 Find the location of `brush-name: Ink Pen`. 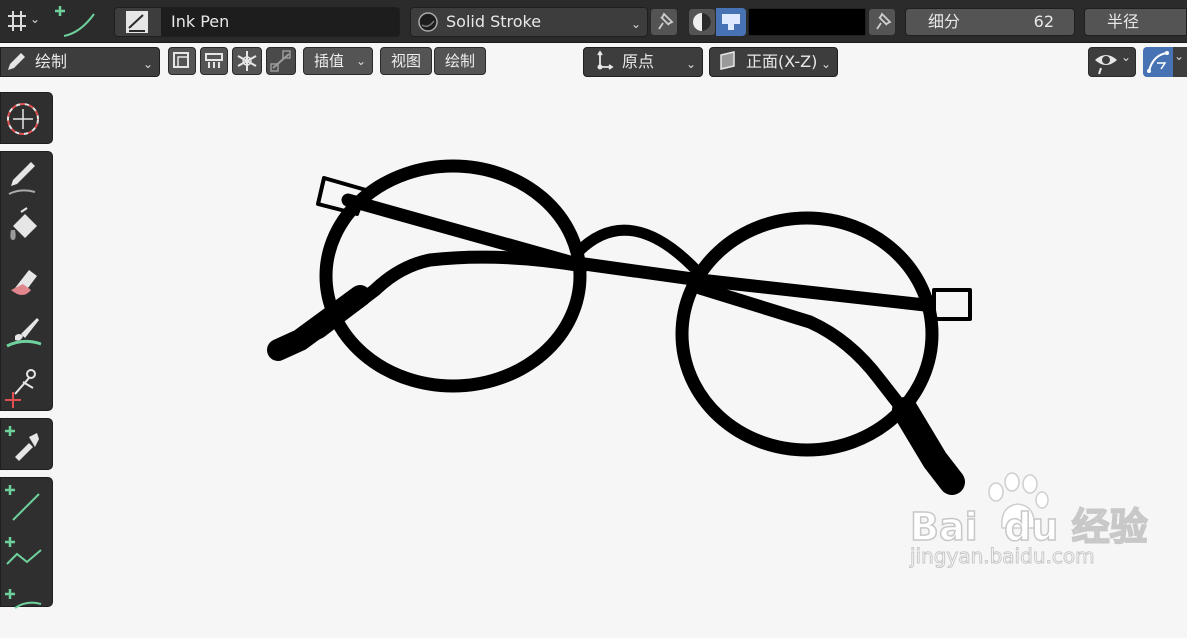

brush-name: Ink Pen is located at coordinates (200, 21).